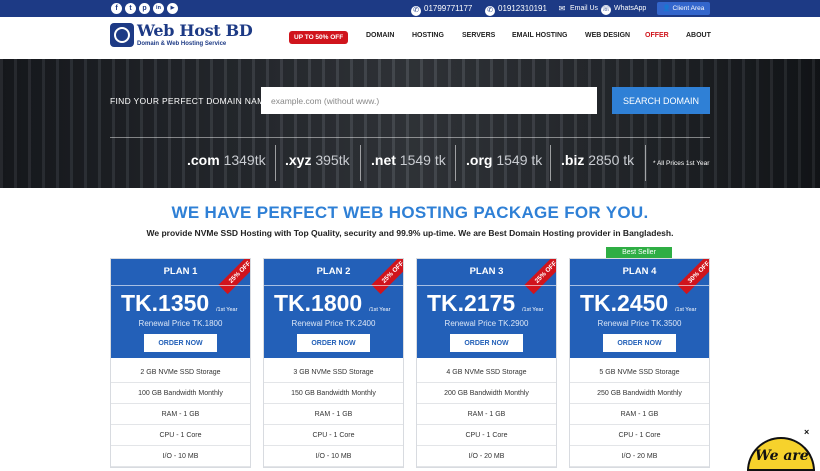 The image size is (820, 471). Describe the element at coordinates (195, 30) in the screenshot. I see `logo-title: Web Host BD` at that location.